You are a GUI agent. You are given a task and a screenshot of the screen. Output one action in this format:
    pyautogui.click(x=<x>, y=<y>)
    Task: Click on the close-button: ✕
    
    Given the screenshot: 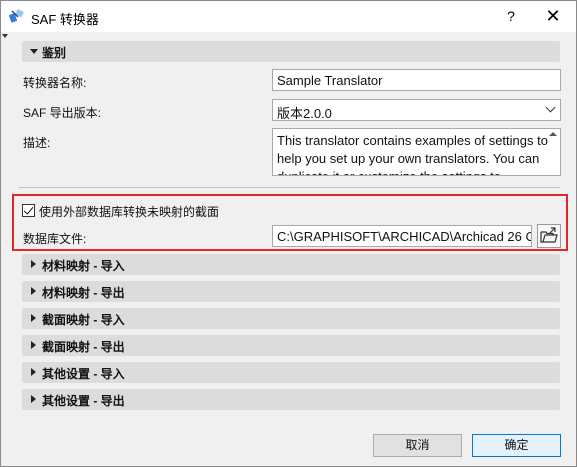 What is the action you would take?
    pyautogui.click(x=553, y=16)
    